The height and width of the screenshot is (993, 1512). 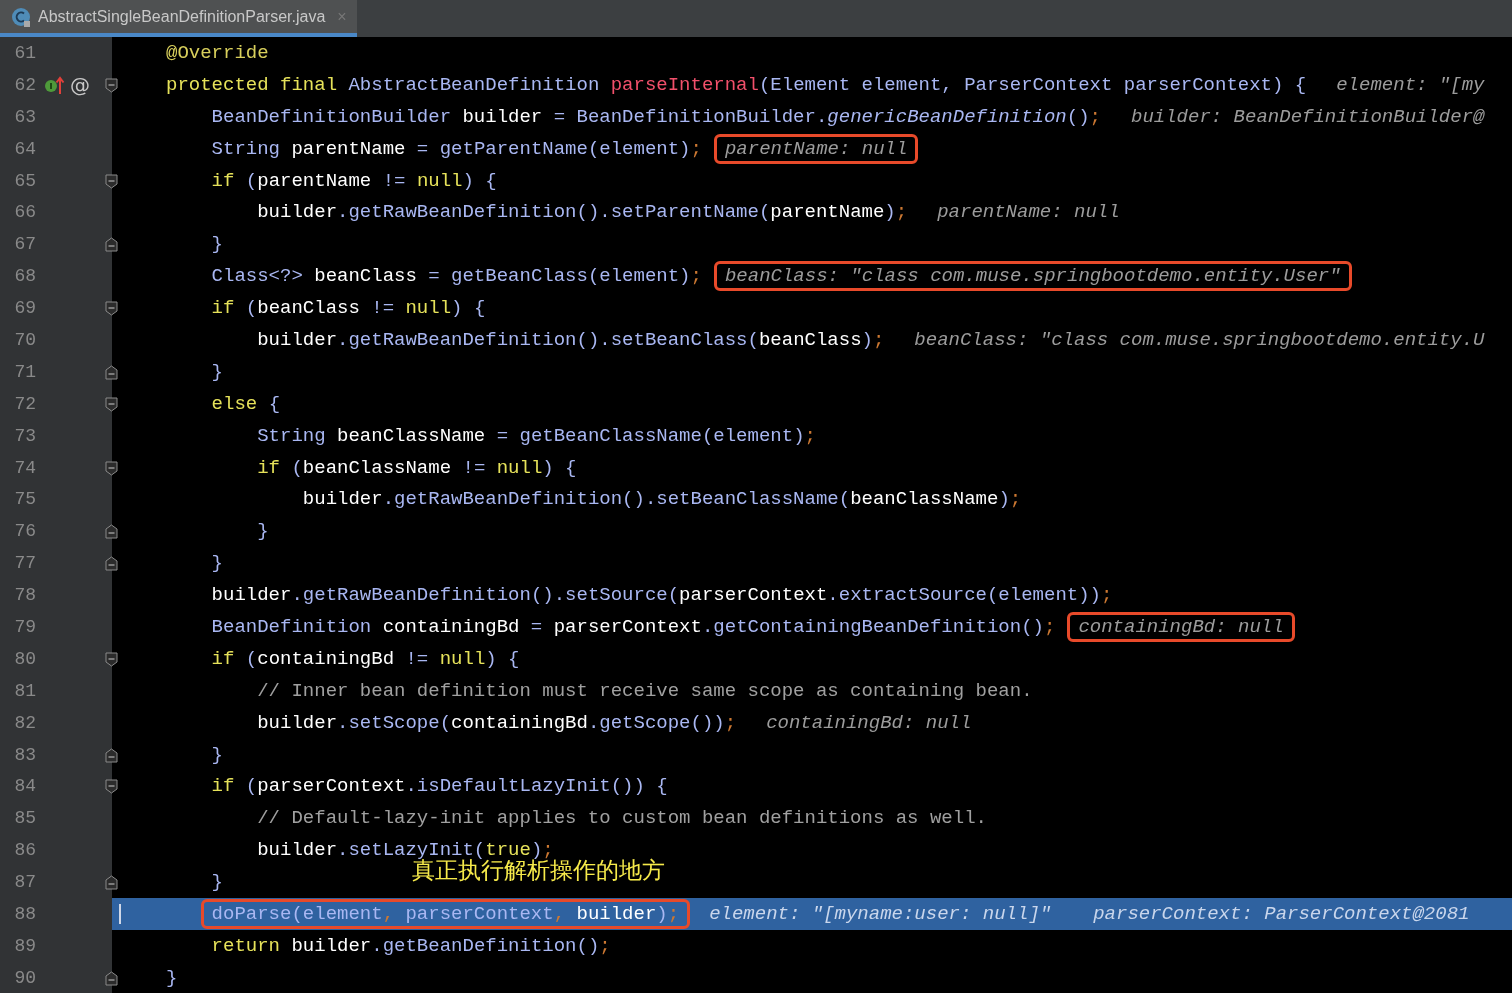 I want to click on code-line: if (beanClassName != null) {, so click(x=417, y=467).